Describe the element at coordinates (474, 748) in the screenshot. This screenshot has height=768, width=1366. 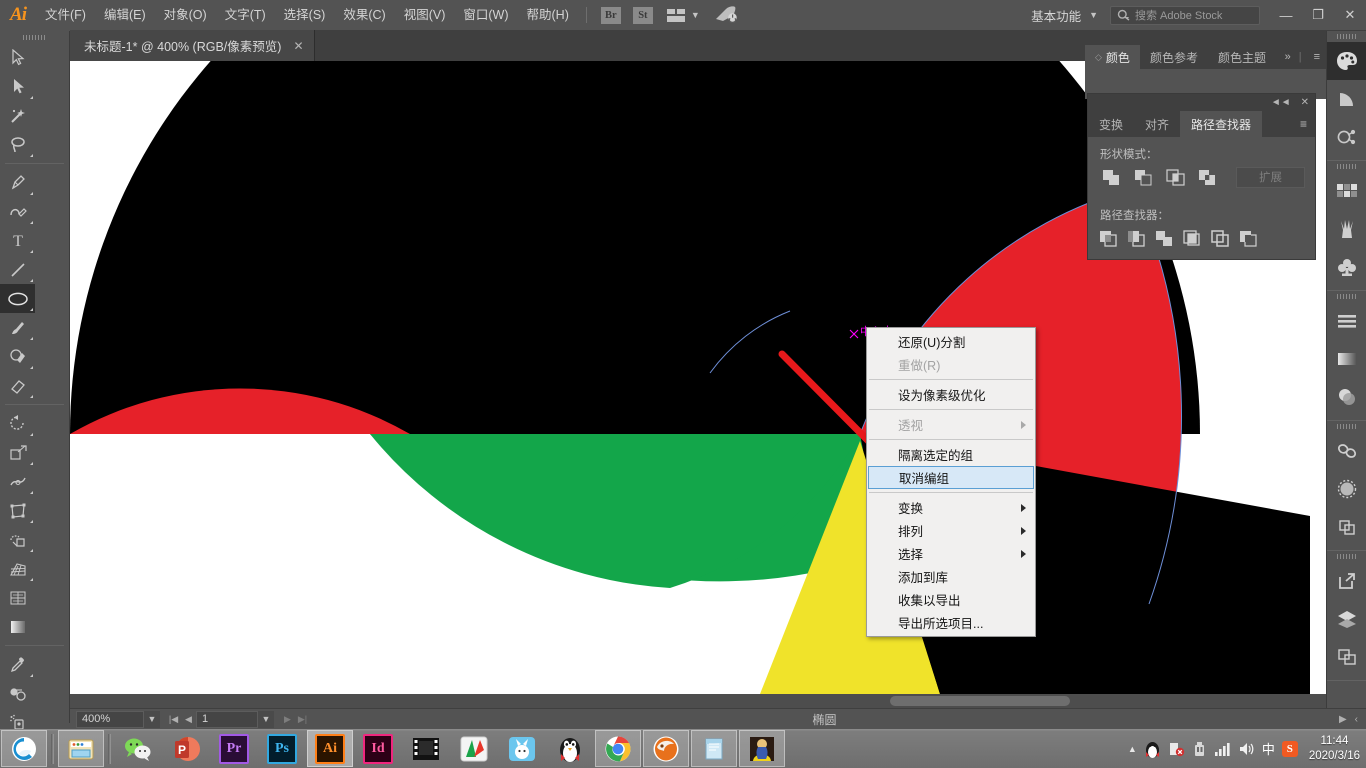
I see `wps-icon` at that location.